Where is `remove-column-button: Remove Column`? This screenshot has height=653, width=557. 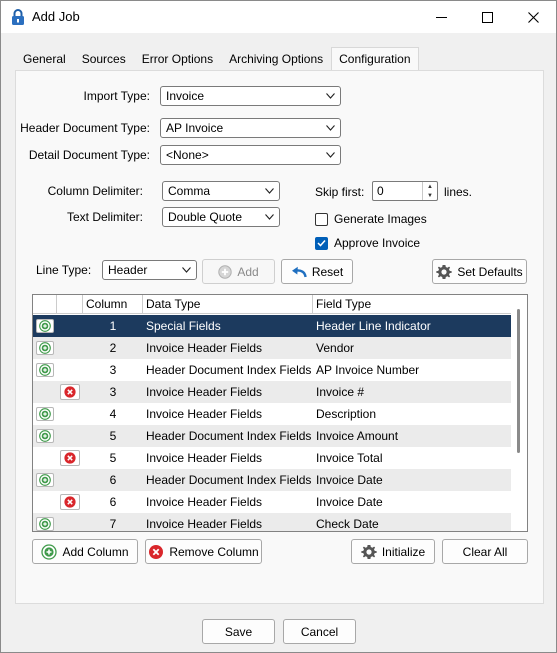
remove-column-button: Remove Column is located at coordinates (203, 551).